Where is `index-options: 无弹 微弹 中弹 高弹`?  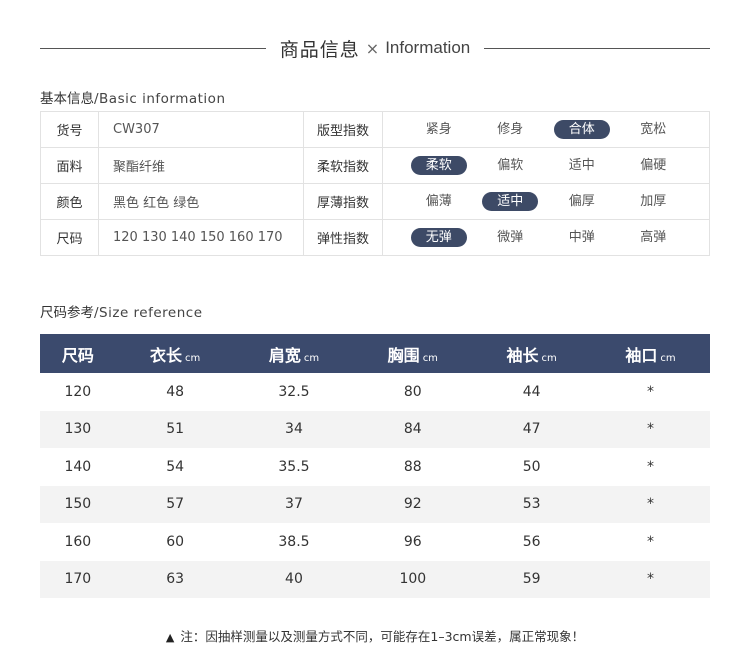 index-options: 无弹 微弹 中弹 高弹 is located at coordinates (546, 237).